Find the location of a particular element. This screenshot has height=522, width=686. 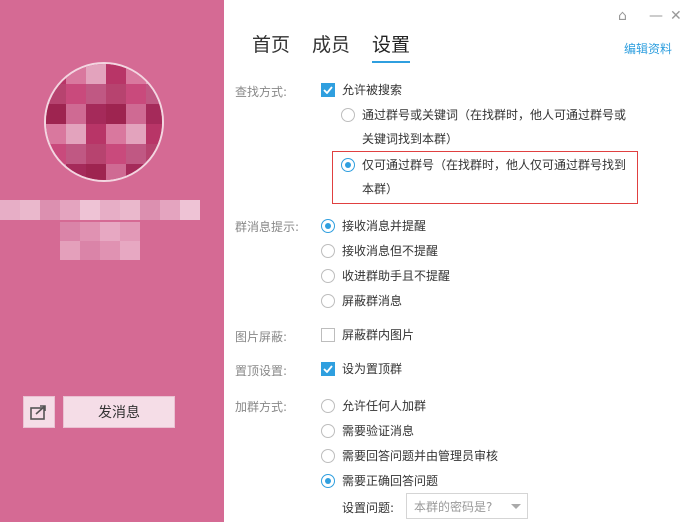

group-id-blurred is located at coordinates (100, 241).